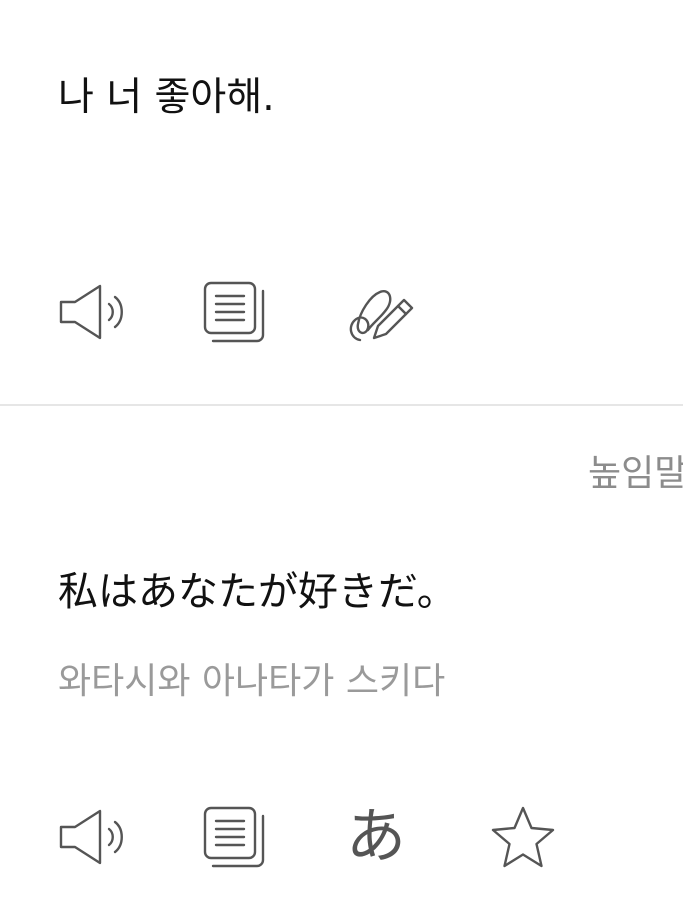  I want to click on star-icon, so click(523, 837).